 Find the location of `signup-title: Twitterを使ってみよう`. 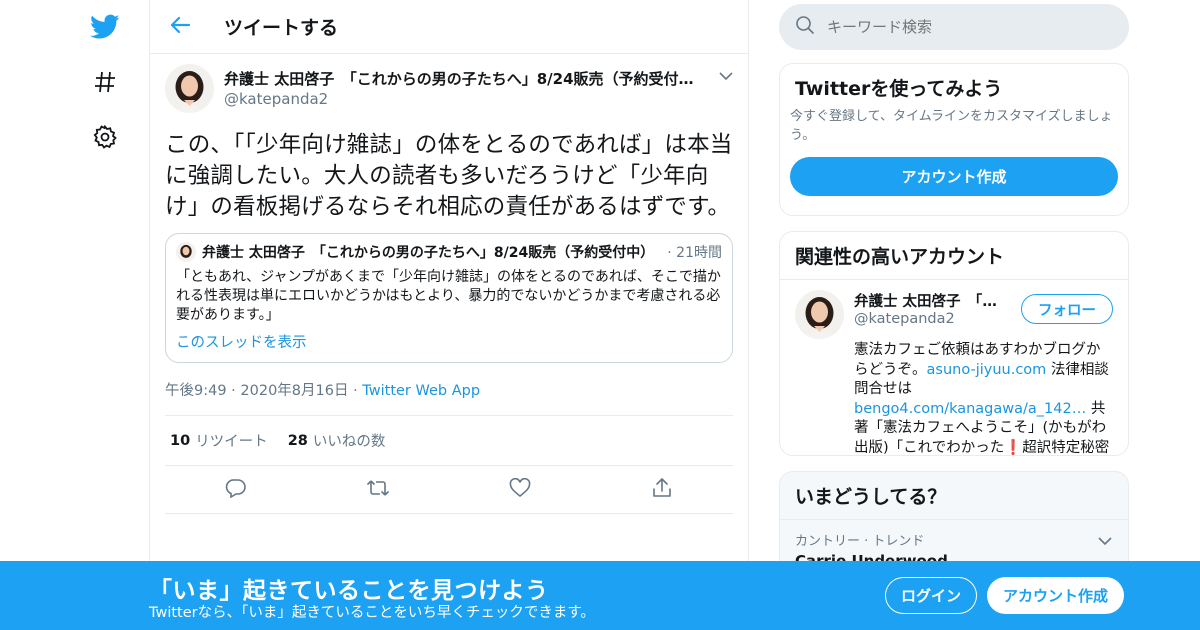

signup-title: Twitterを使ってみよう is located at coordinates (899, 89).